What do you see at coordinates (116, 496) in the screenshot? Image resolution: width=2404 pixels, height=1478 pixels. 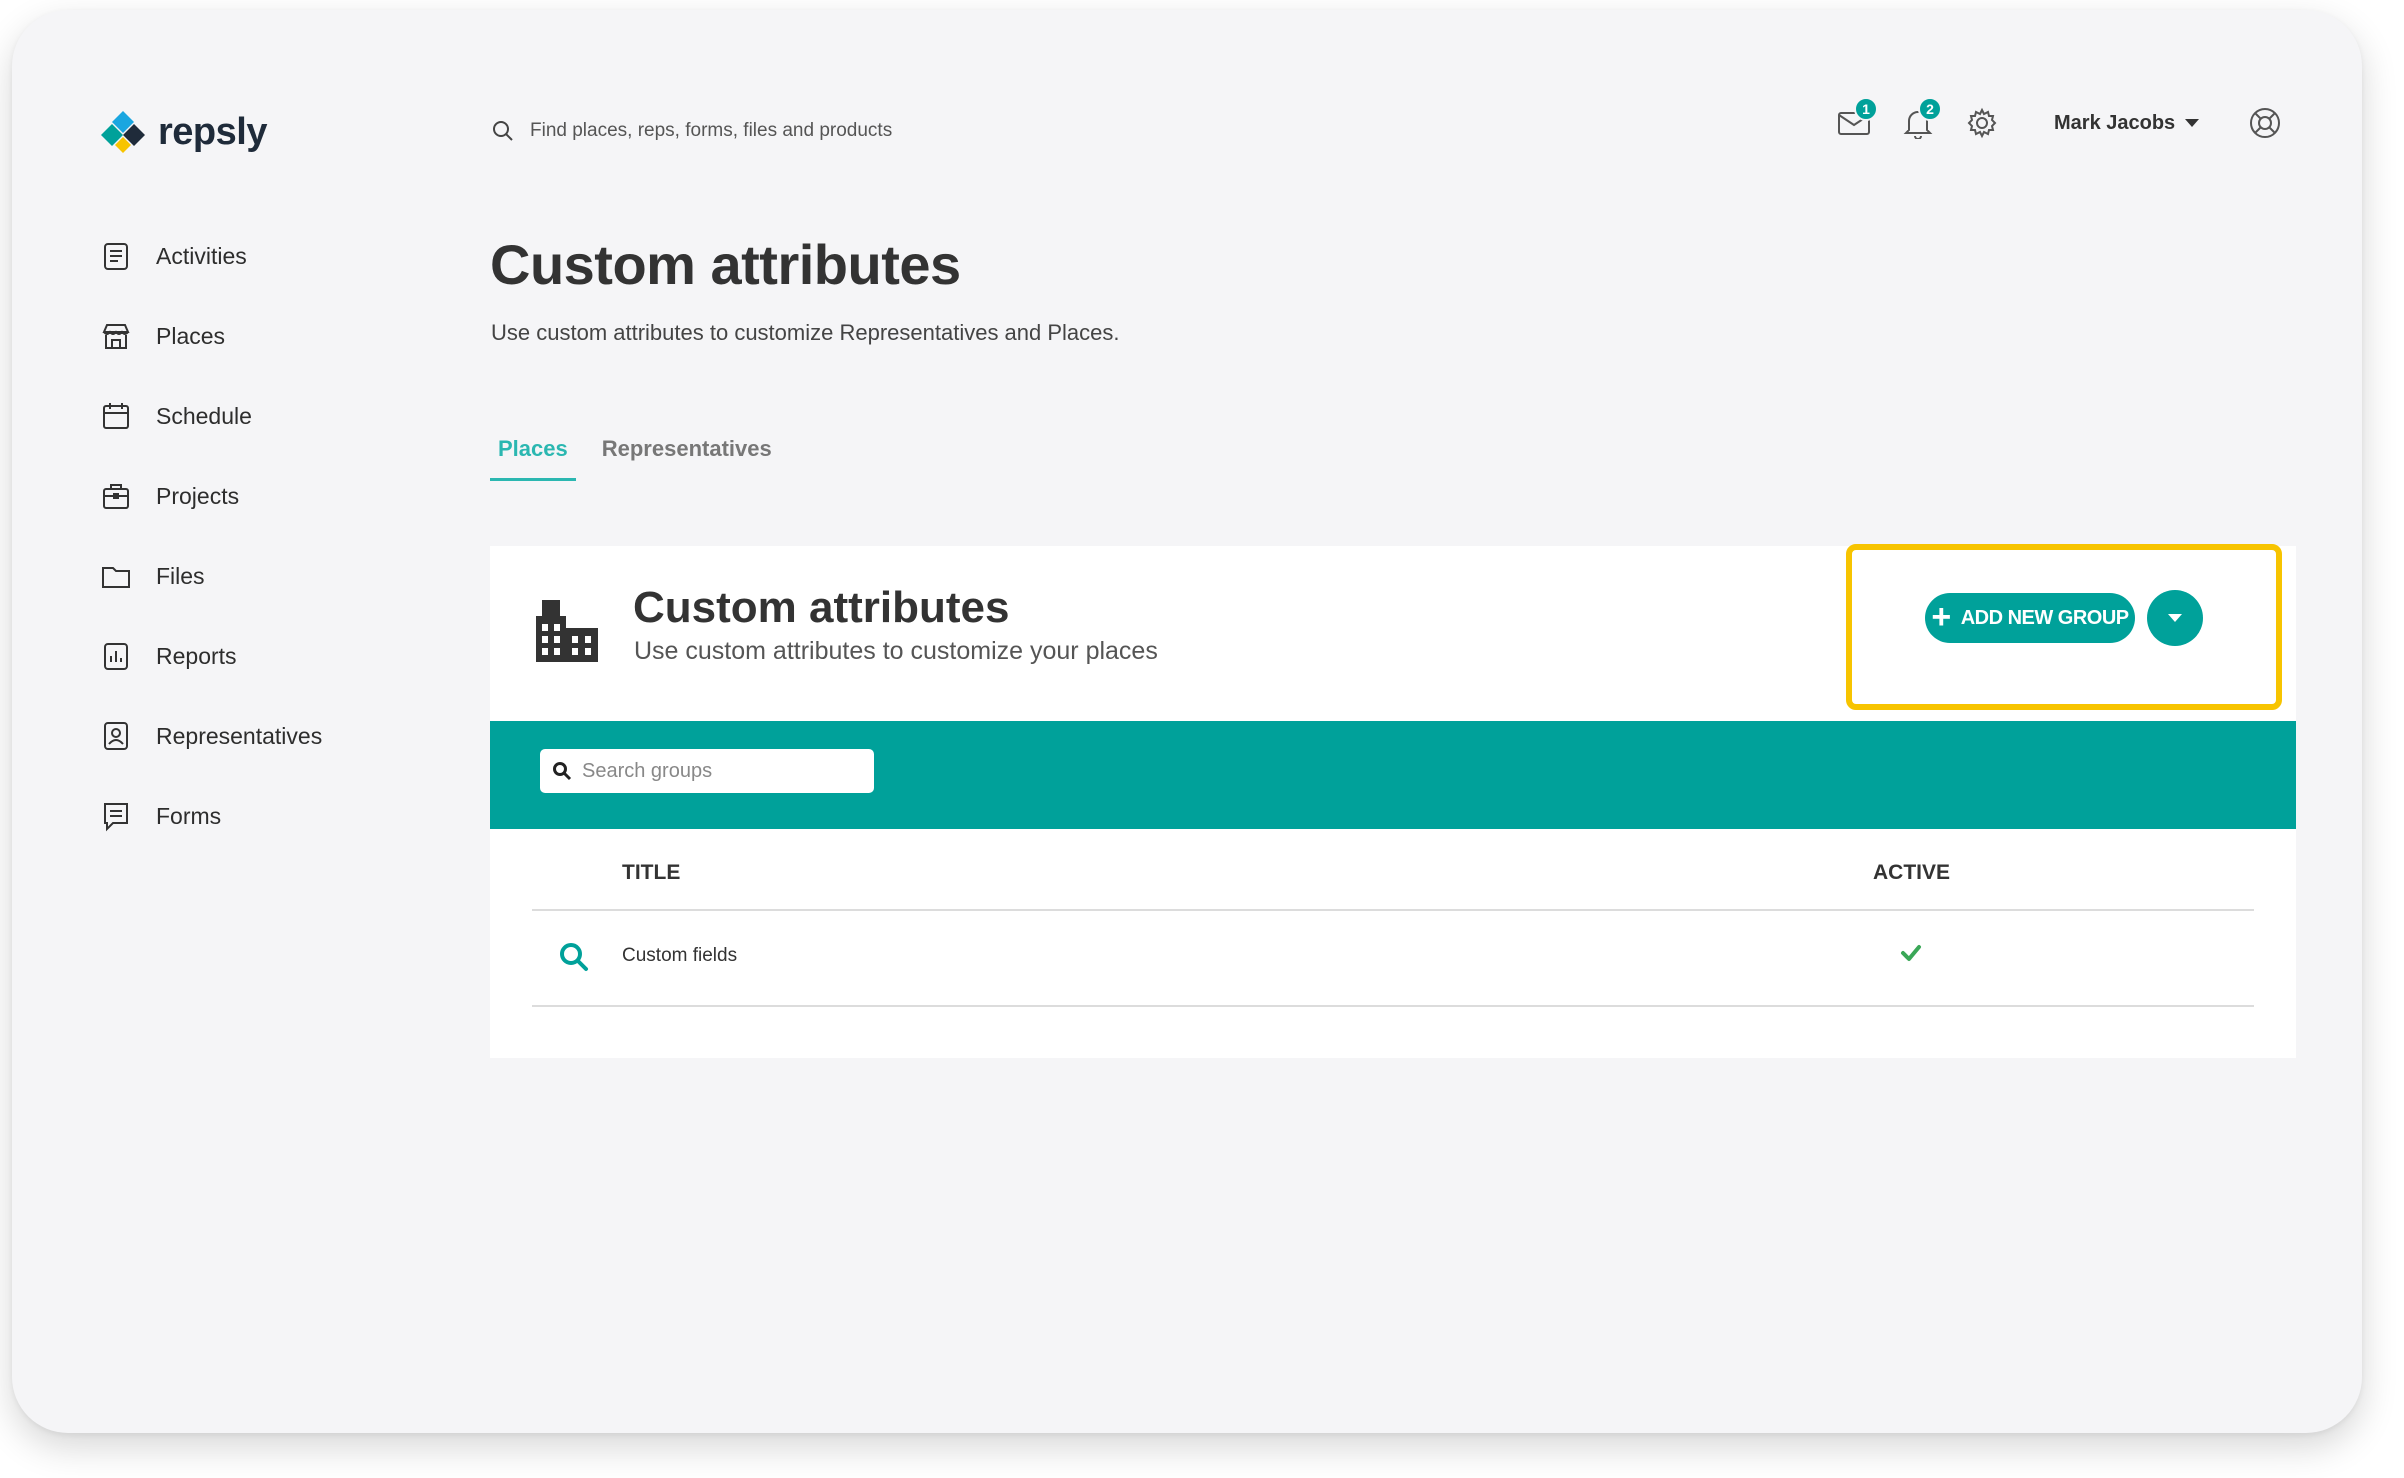 I see `briefcase-icon` at bounding box center [116, 496].